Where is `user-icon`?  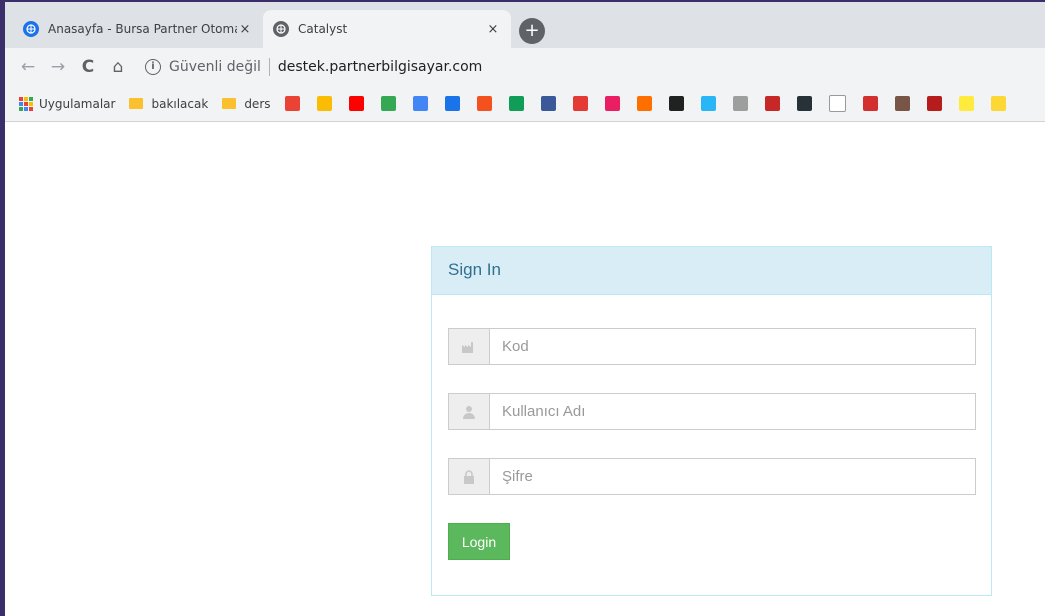
user-icon is located at coordinates (469, 411).